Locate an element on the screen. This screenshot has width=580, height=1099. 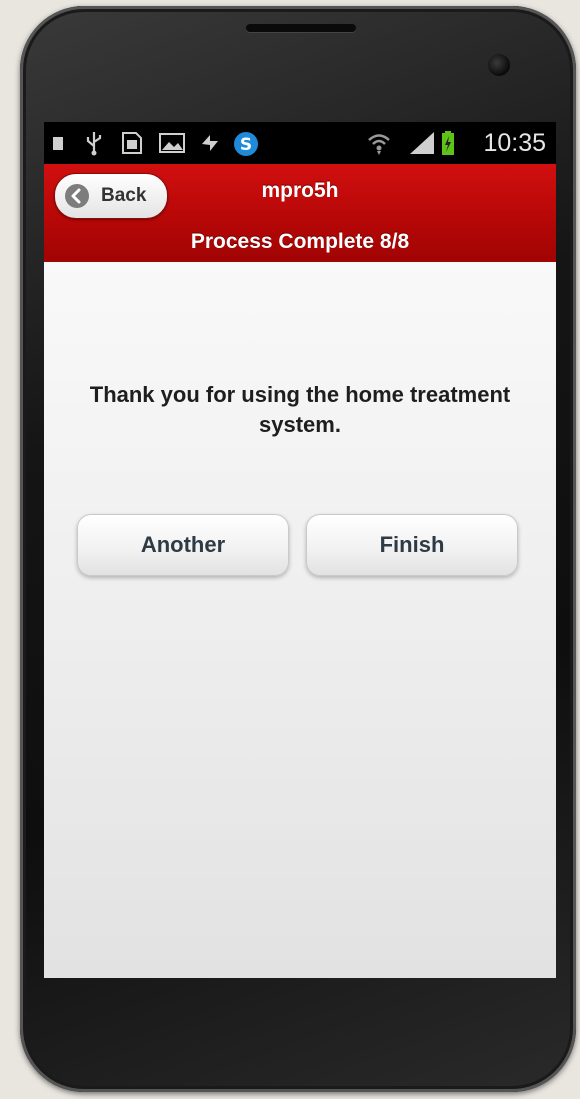
usb-icon is located at coordinates (94, 143).